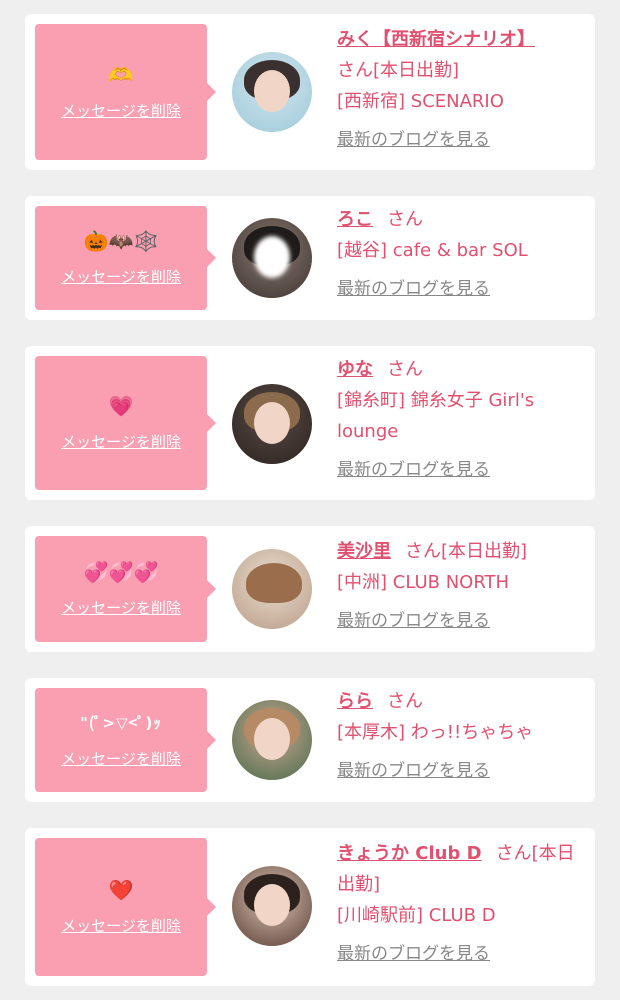 This screenshot has height=1000, width=620. Describe the element at coordinates (125, 92) in the screenshot. I see `message-bubble: 🫶 メッセージを削除` at that location.